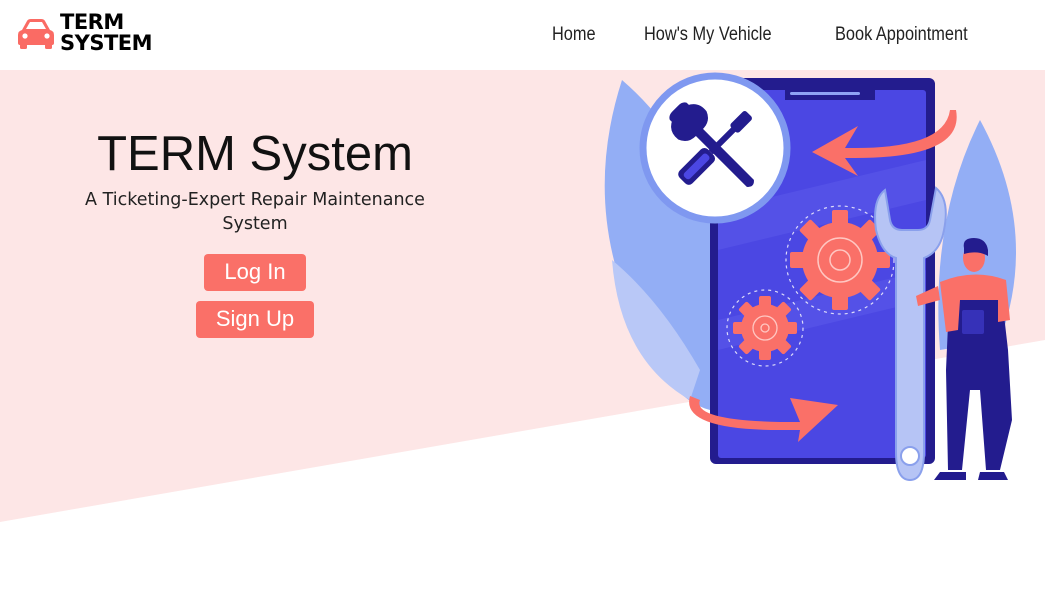 The image size is (1045, 604). I want to click on hero-title: TERM System, so click(255, 154).